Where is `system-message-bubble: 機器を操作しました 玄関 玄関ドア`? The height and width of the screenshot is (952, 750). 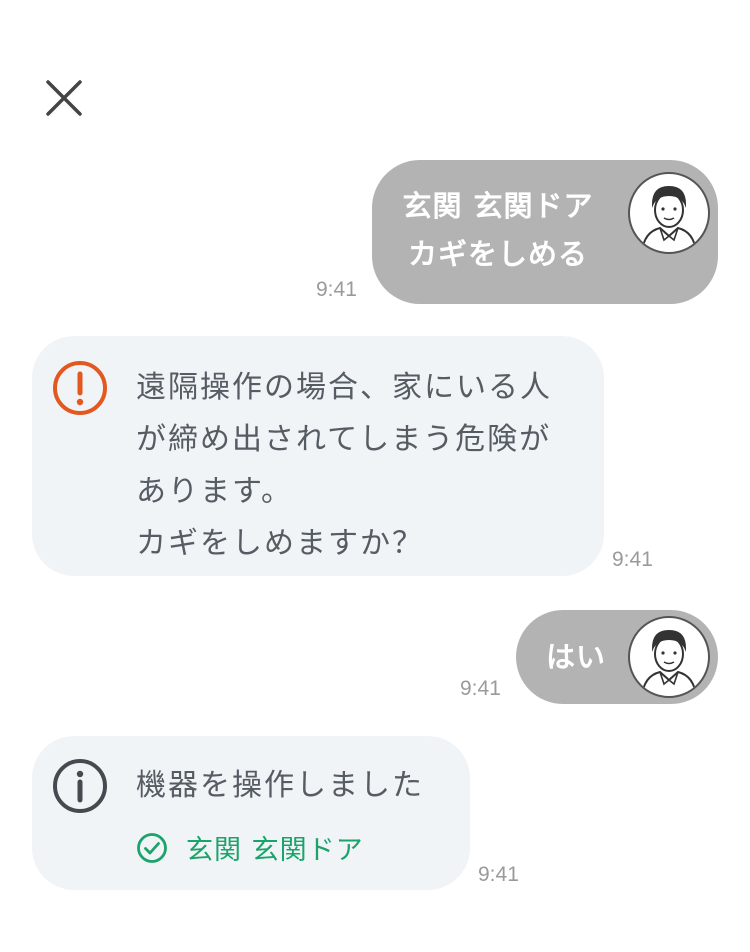 system-message-bubble: 機器を操作しました 玄関 玄関ドア is located at coordinates (251, 813).